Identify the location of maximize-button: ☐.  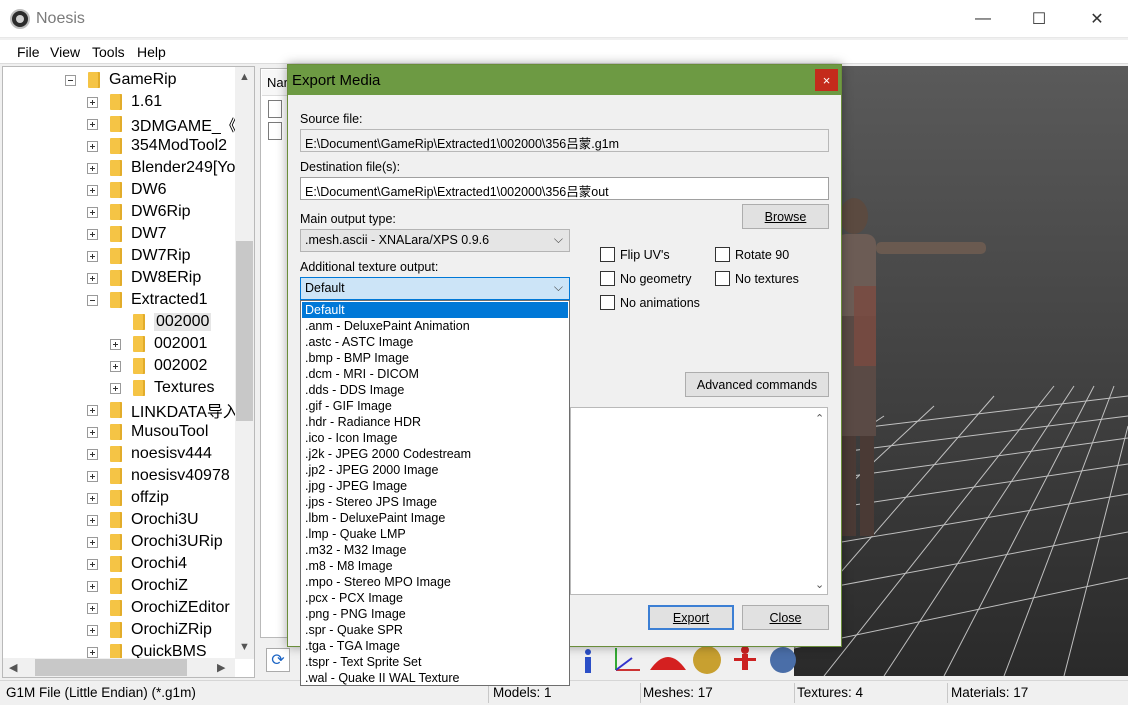
(1039, 19).